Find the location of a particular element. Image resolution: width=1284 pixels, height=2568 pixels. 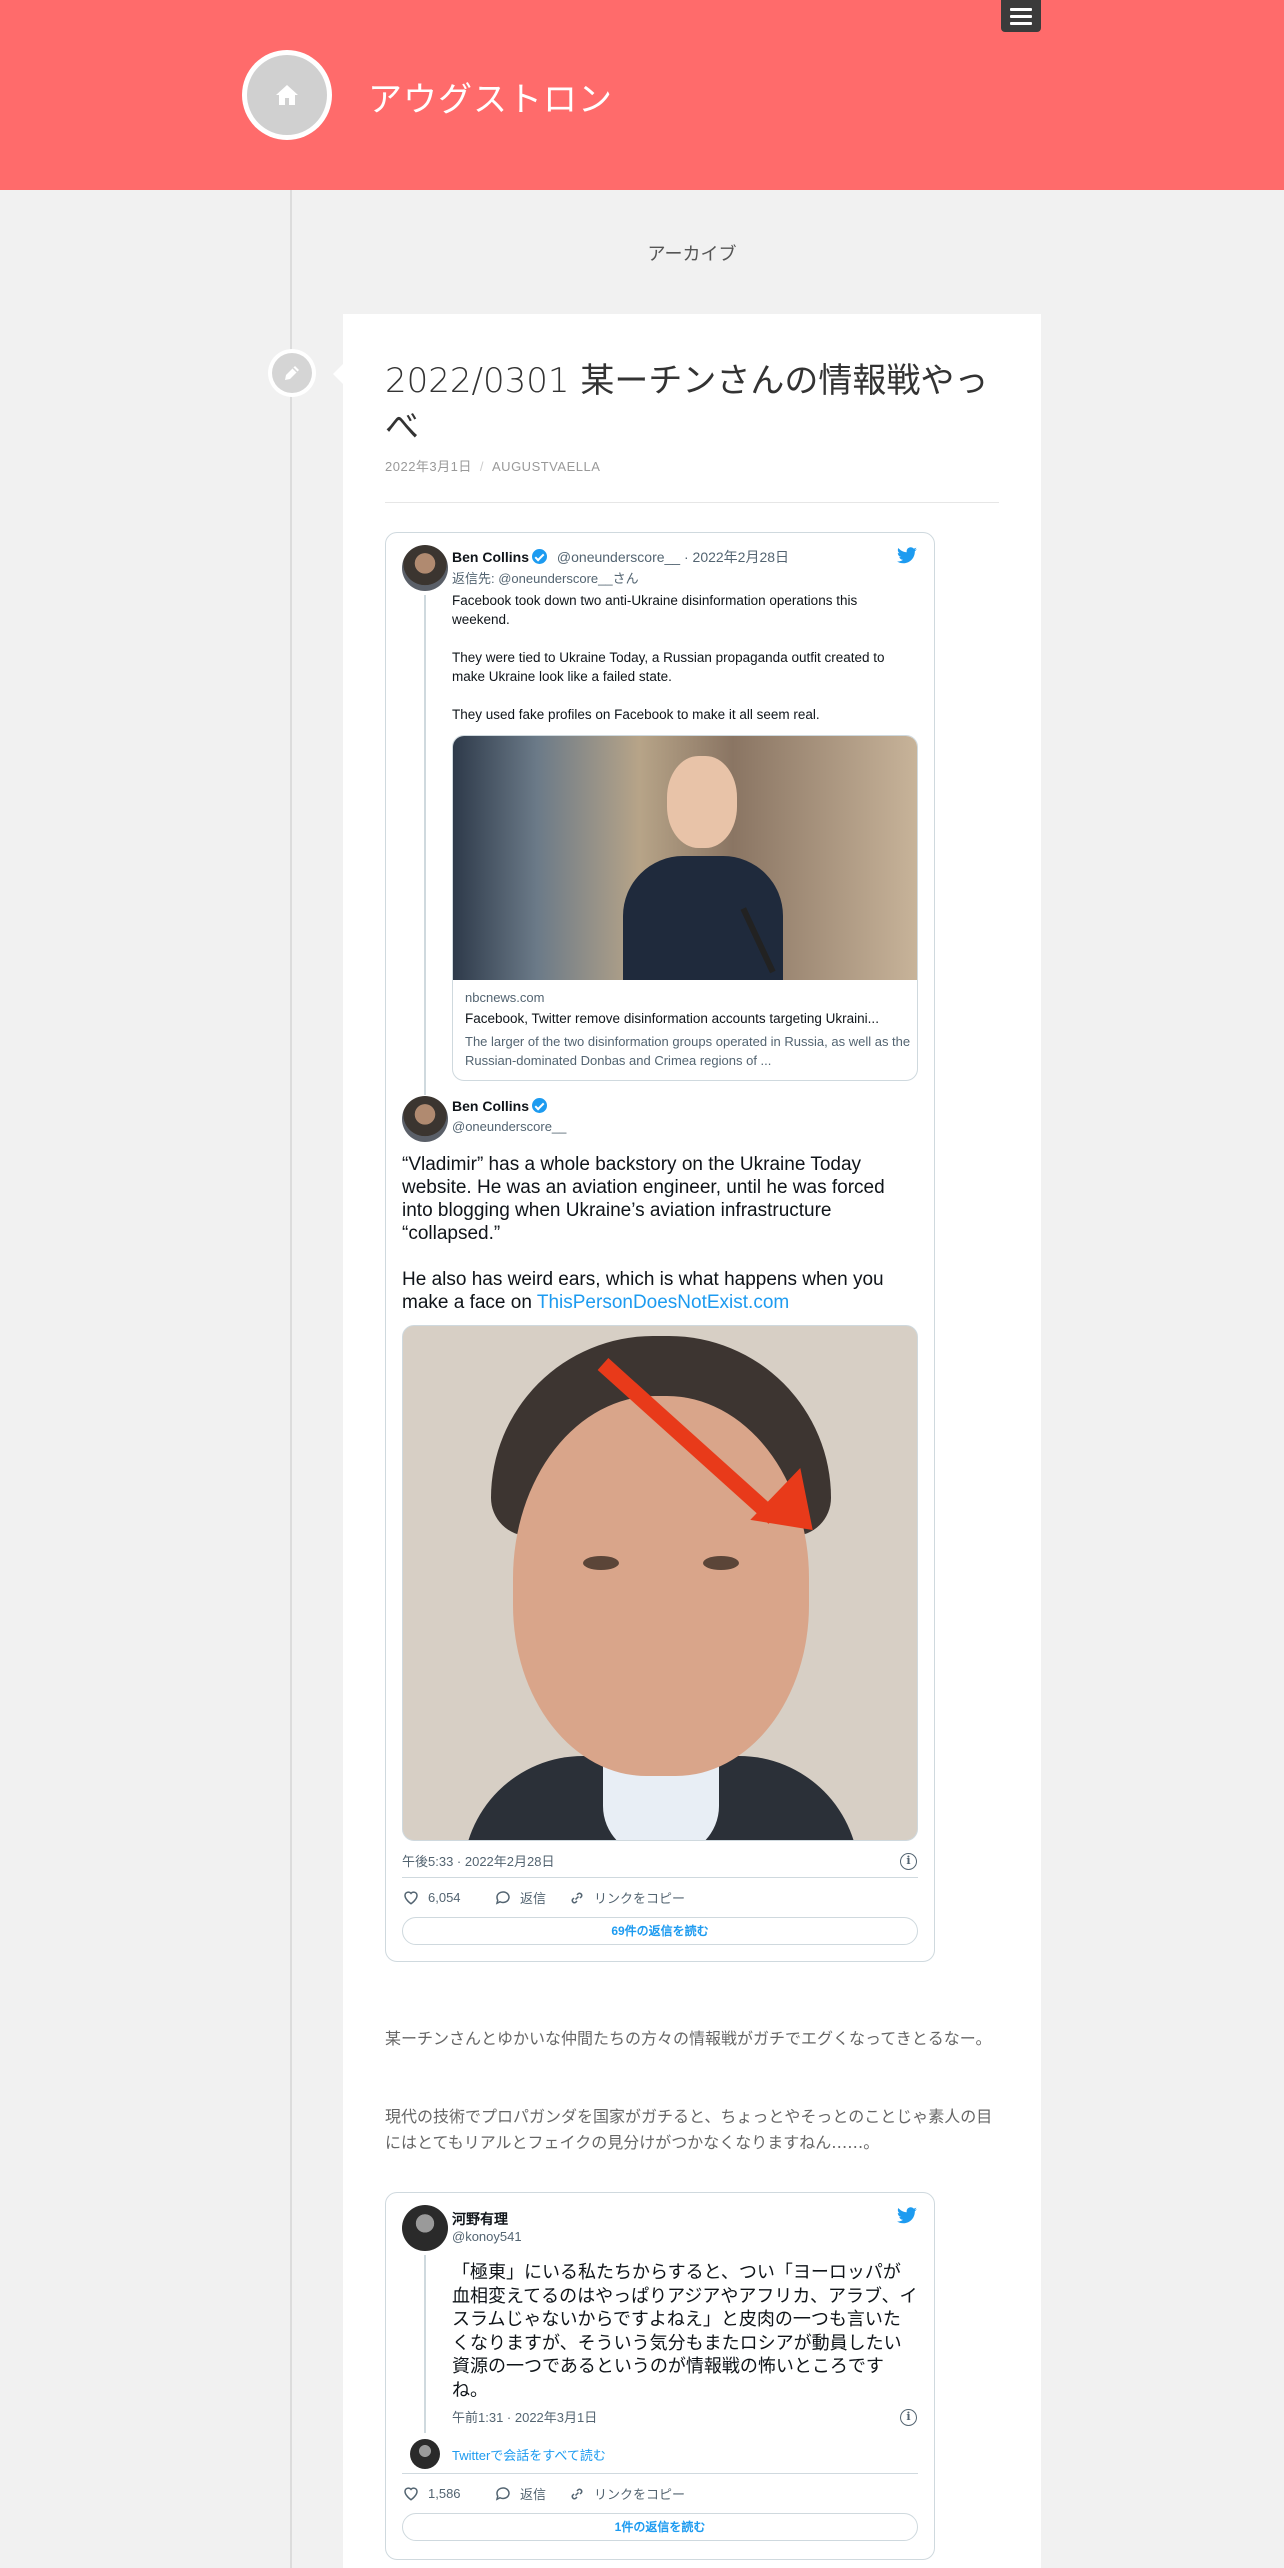

like-button: 1,586 is located at coordinates (431, 2493).